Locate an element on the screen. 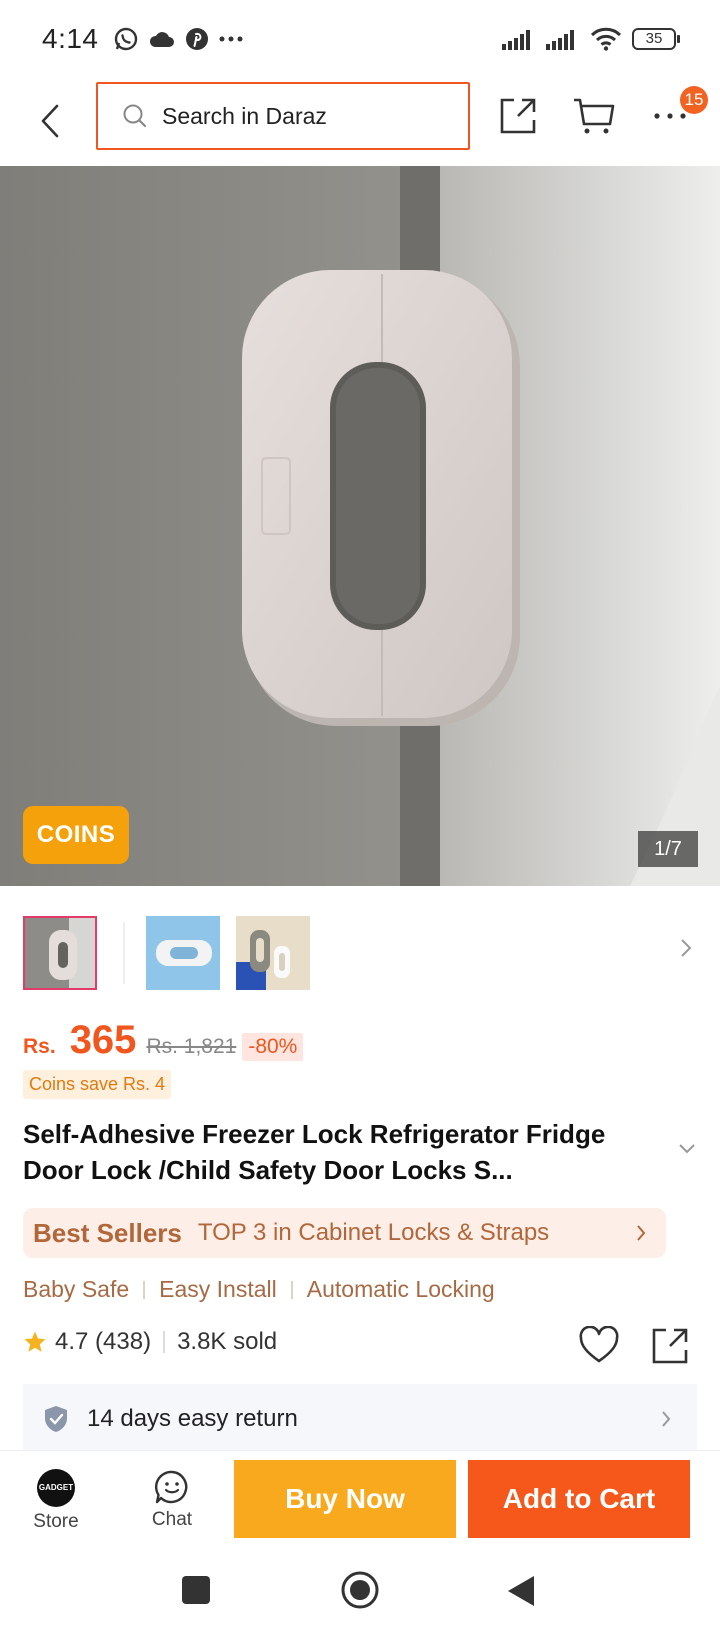  rating-divider is located at coordinates (164, 1342).